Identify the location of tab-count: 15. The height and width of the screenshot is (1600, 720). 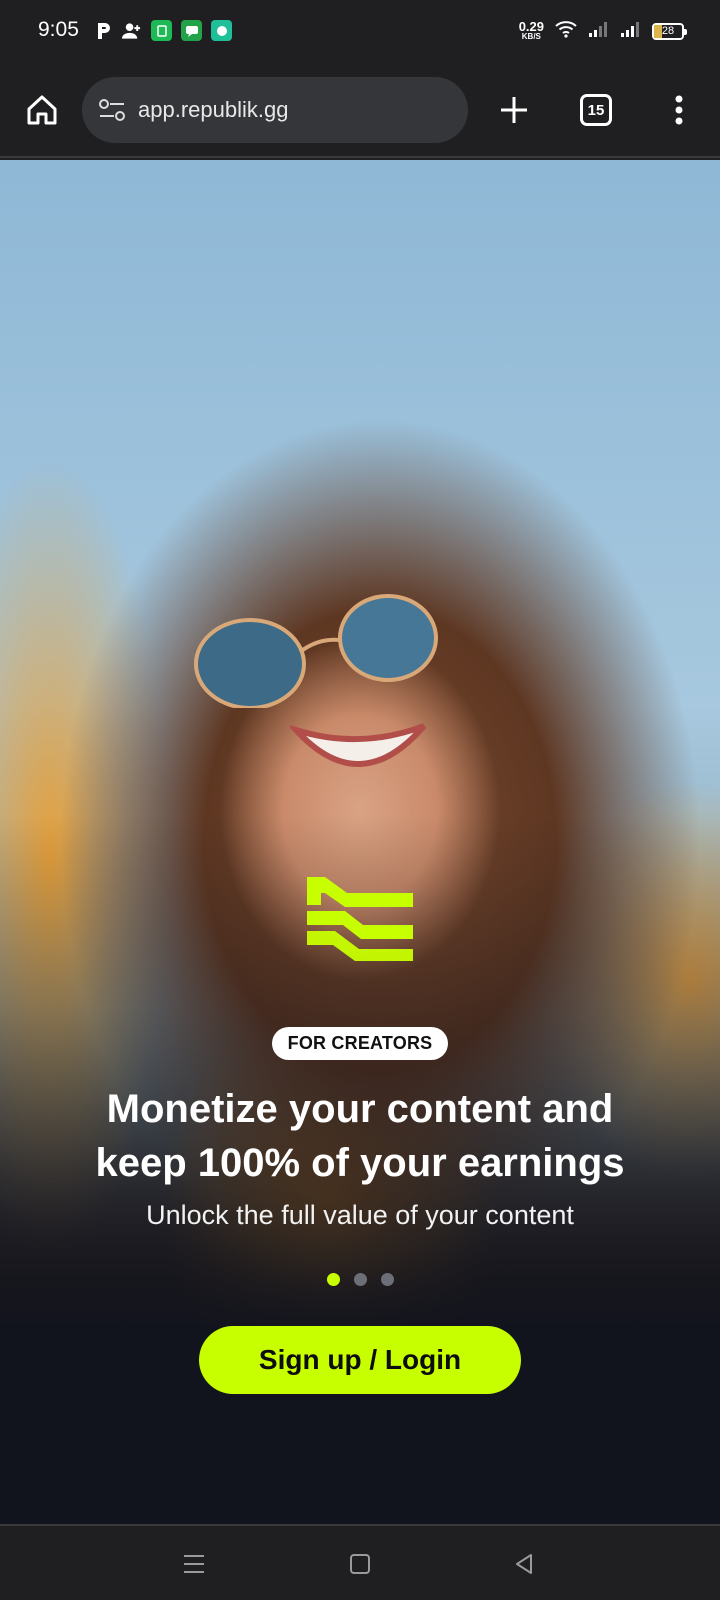
(596, 110).